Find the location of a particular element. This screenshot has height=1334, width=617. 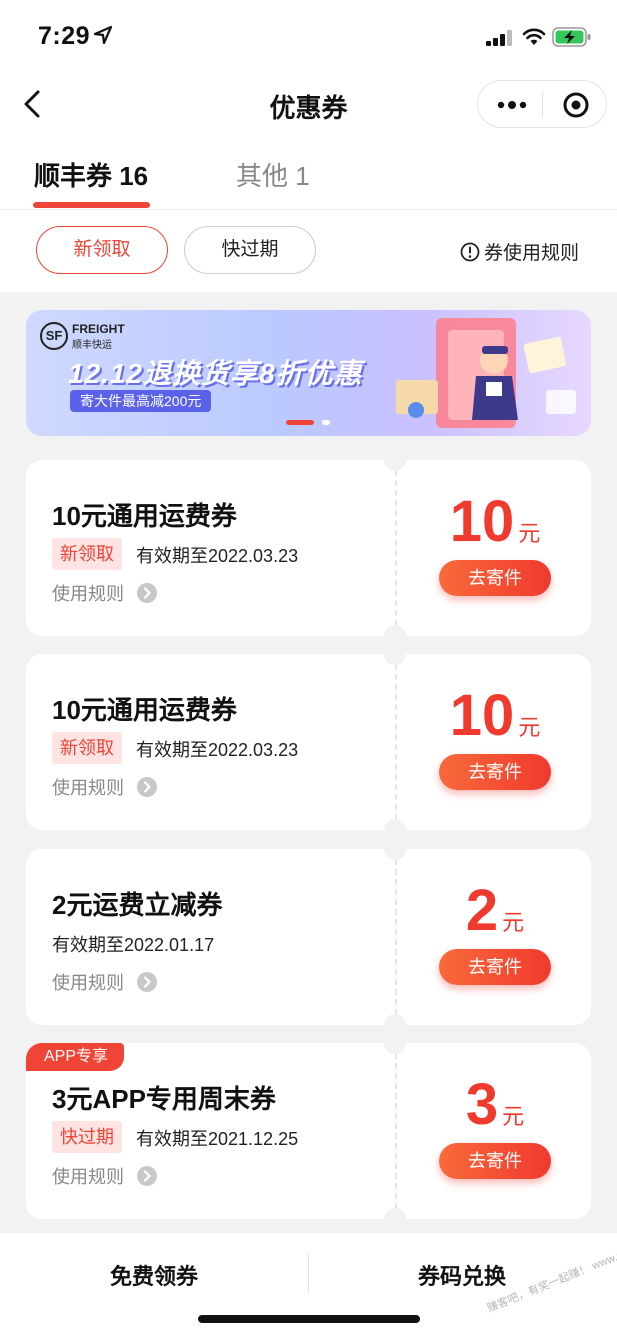

app-exclusive-badge: APP专享 is located at coordinates (75, 1057).